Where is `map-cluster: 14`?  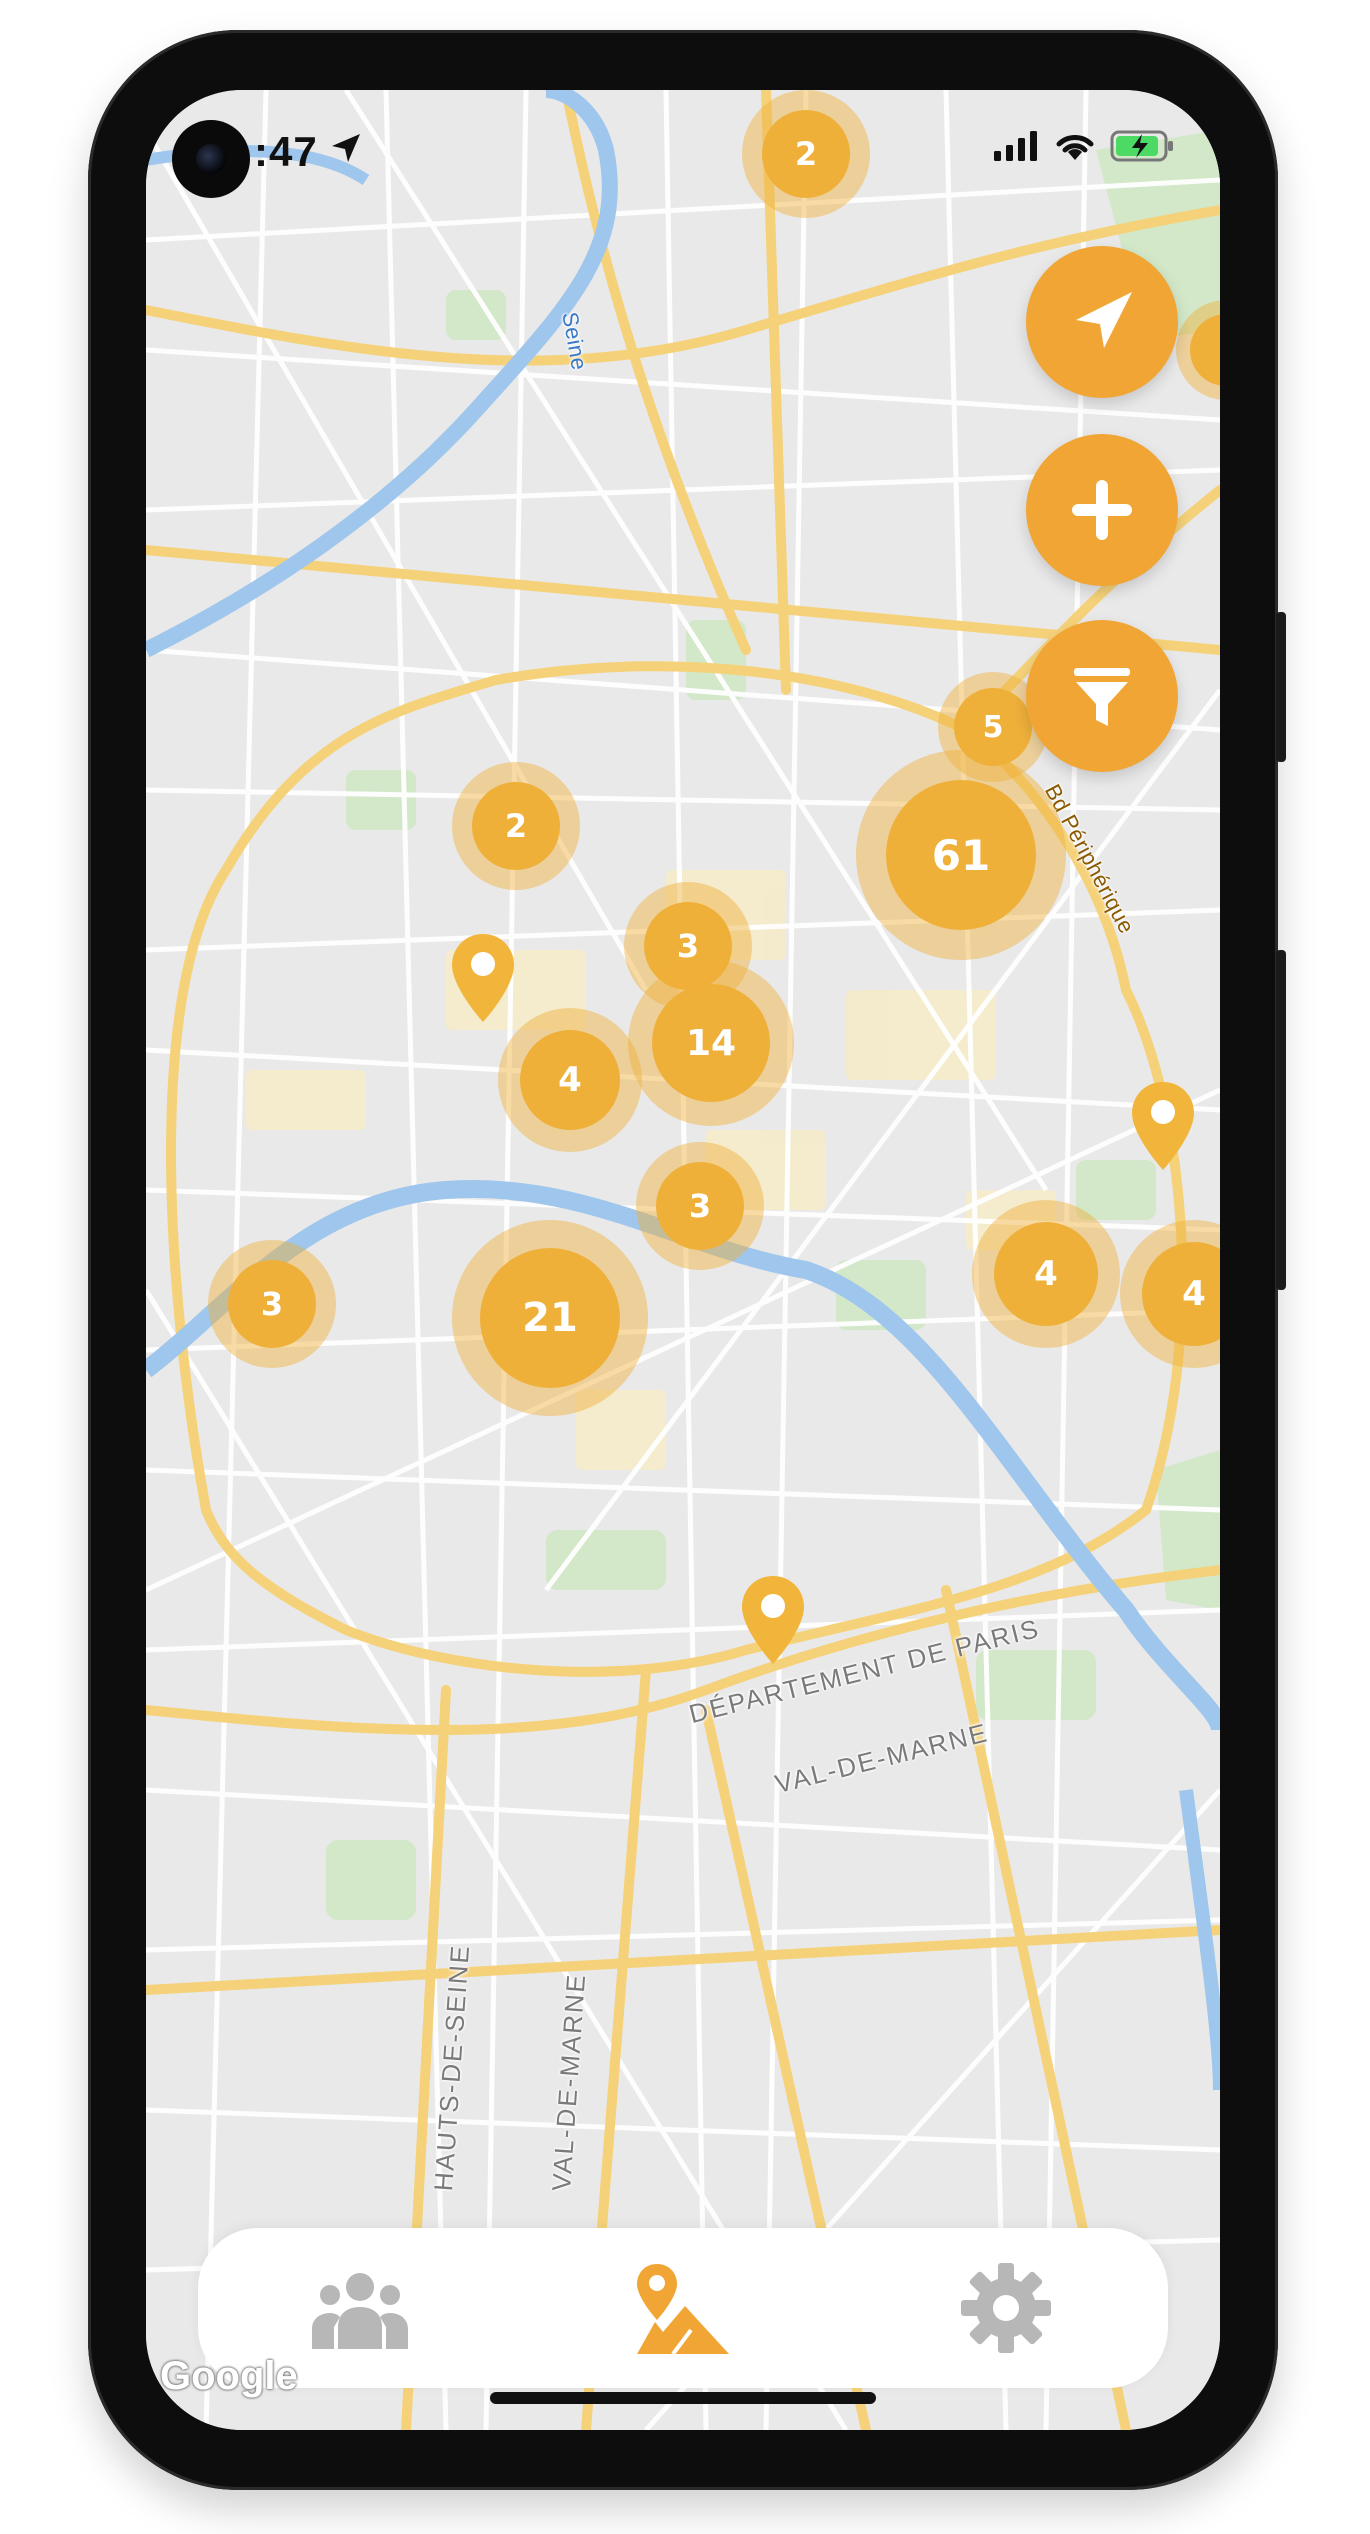
map-cluster: 14 is located at coordinates (711, 1043).